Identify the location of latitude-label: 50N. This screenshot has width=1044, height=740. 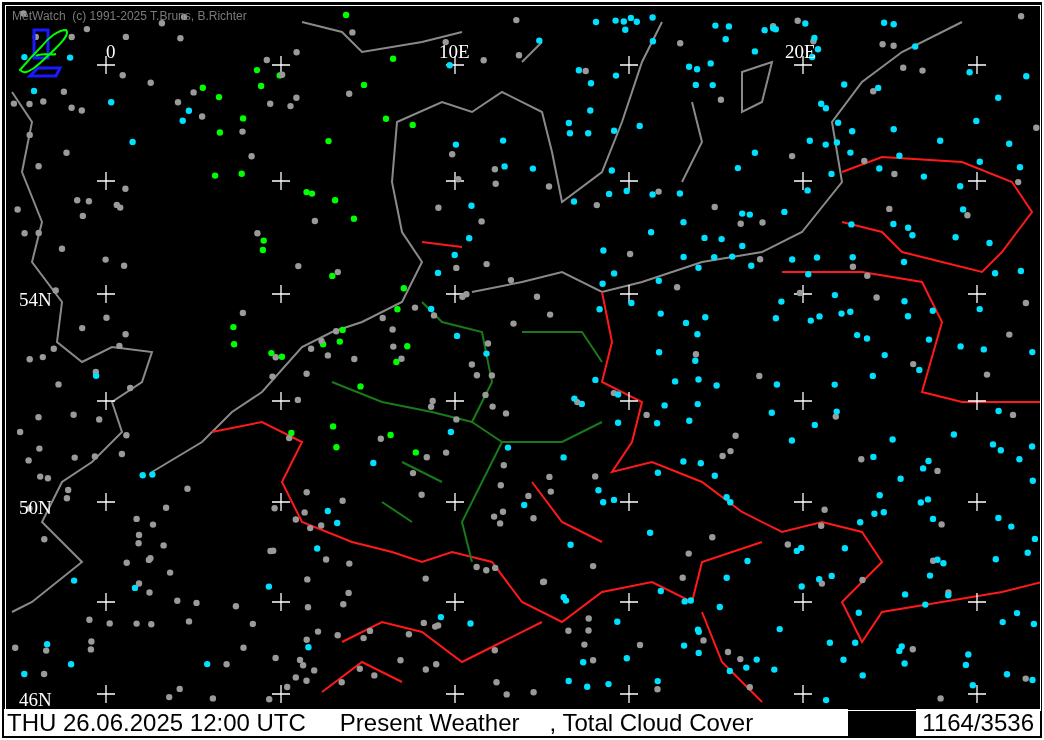
(35, 508).